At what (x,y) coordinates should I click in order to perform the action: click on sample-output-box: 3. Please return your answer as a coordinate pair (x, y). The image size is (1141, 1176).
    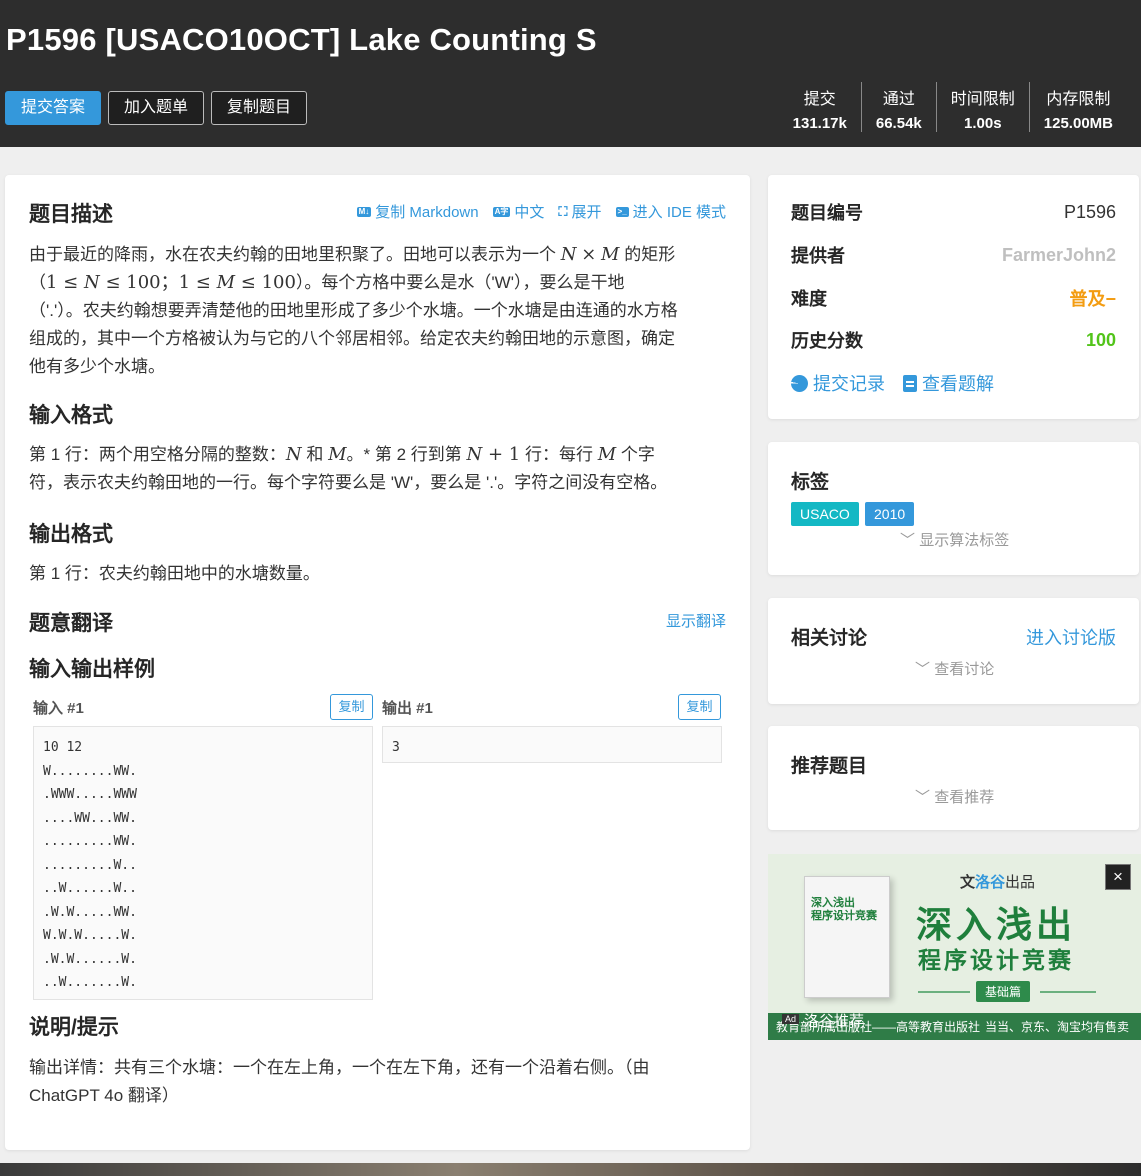
    Looking at the image, I should click on (552, 744).